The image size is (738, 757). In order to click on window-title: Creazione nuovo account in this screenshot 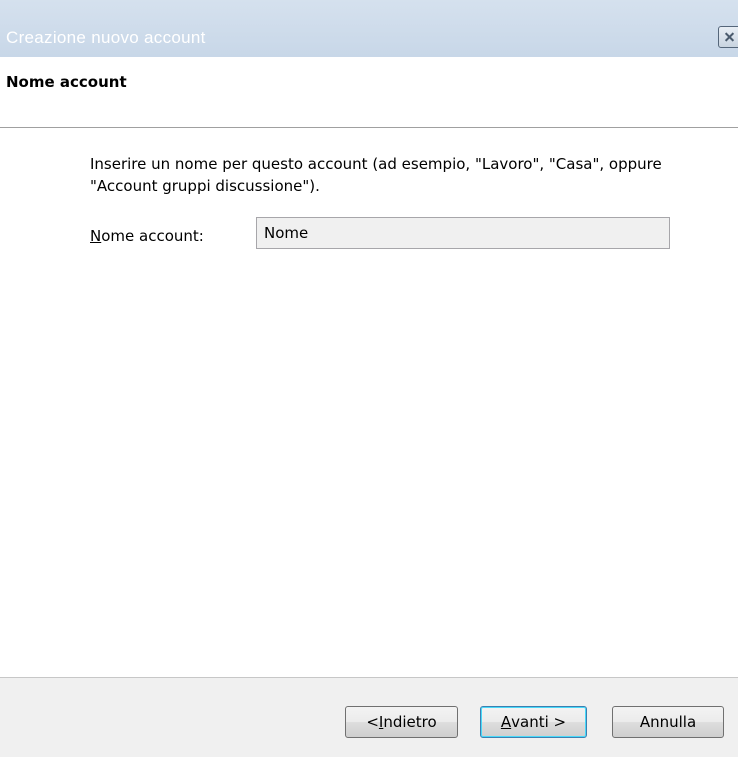, I will do `click(106, 37)`.